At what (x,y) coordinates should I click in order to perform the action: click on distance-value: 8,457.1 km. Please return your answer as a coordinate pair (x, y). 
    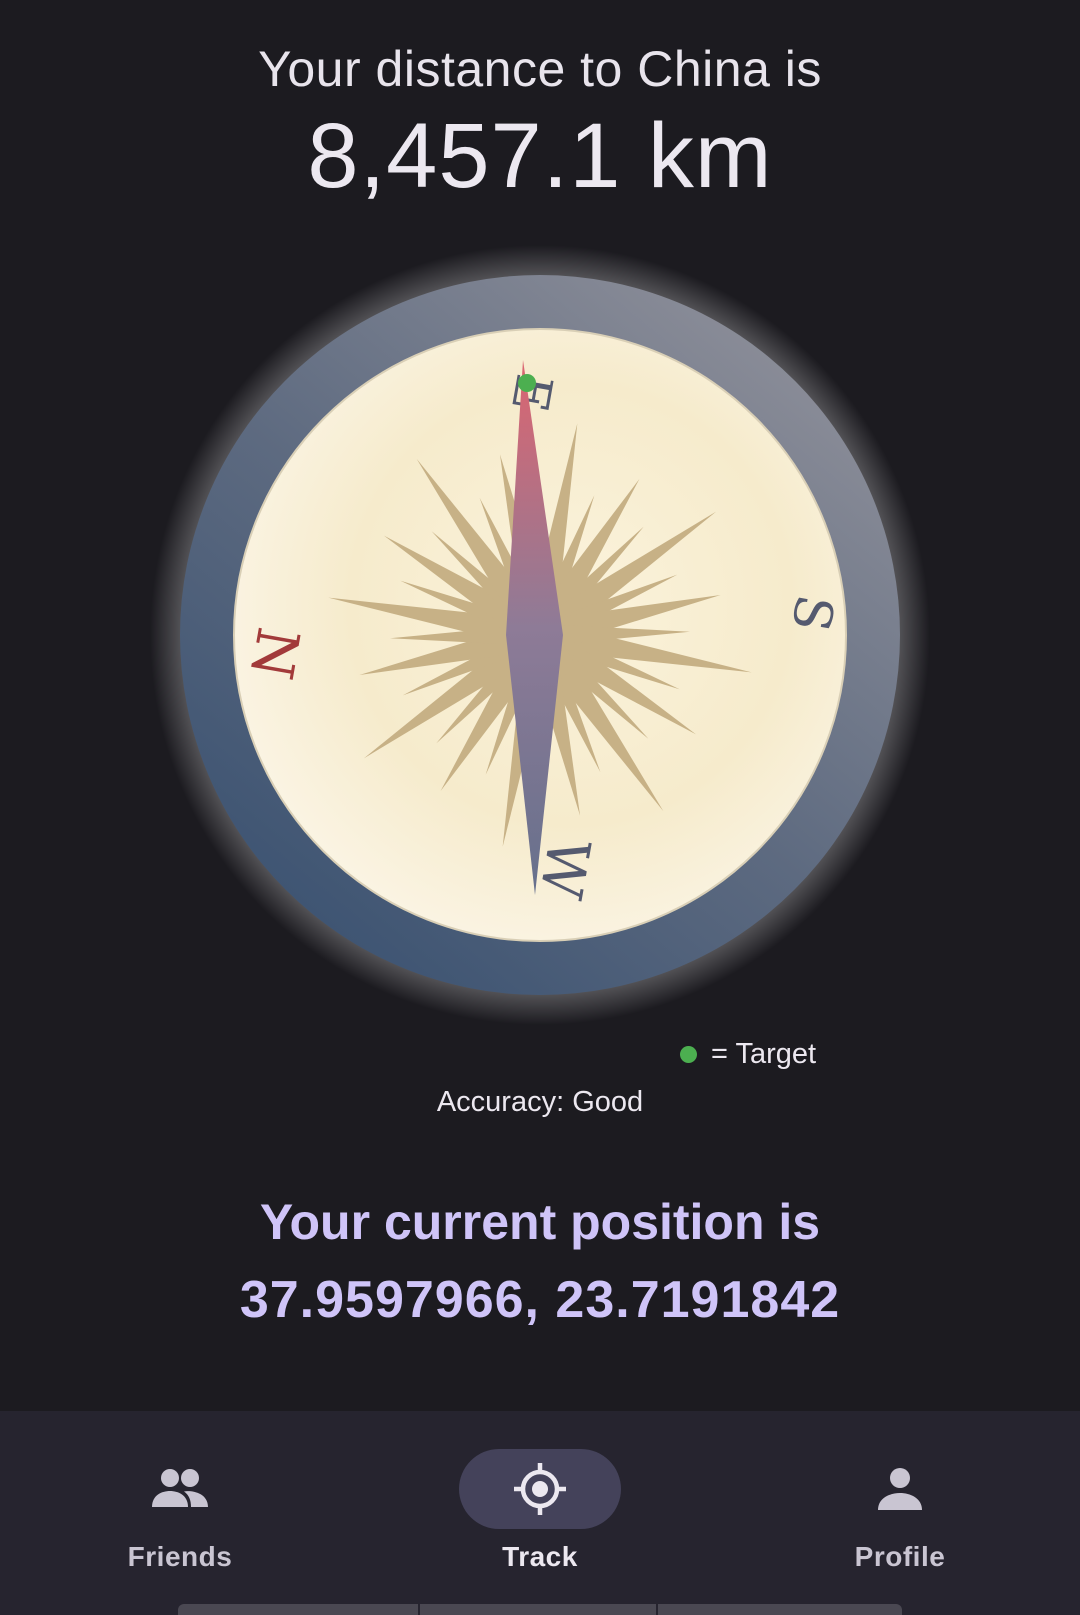
    Looking at the image, I should click on (540, 156).